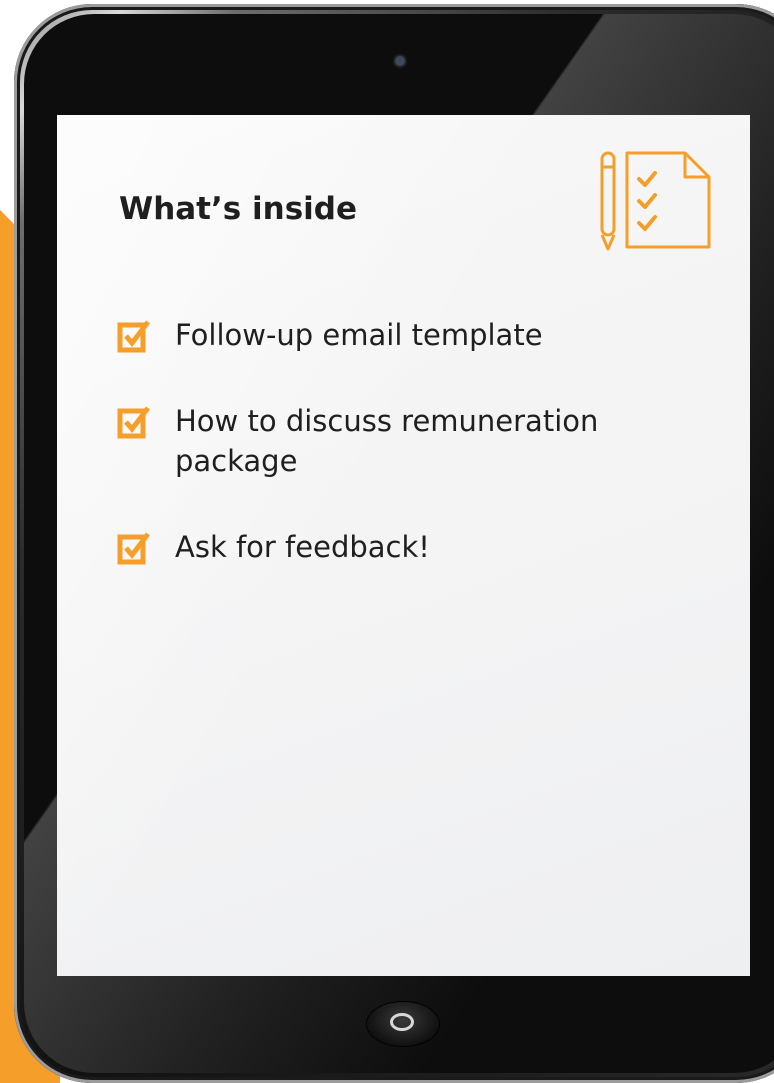 This screenshot has width=774, height=1083. I want to click on home-button, so click(403, 1024).